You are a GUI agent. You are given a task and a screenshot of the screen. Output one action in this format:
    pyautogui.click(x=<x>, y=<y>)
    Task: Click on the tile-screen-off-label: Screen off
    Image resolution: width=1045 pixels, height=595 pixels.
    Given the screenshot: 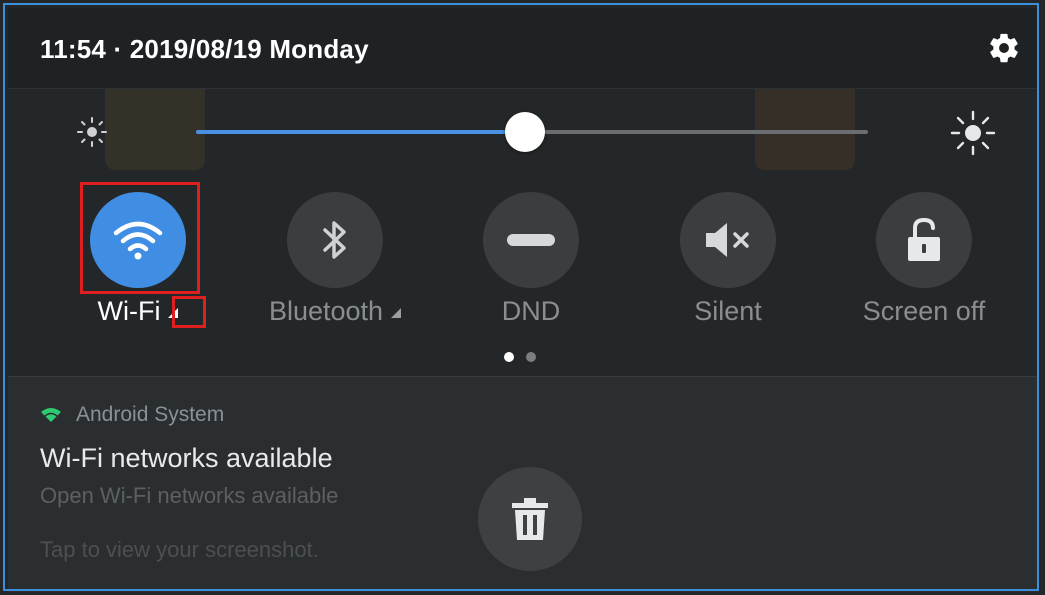 What is the action you would take?
    pyautogui.click(x=924, y=311)
    